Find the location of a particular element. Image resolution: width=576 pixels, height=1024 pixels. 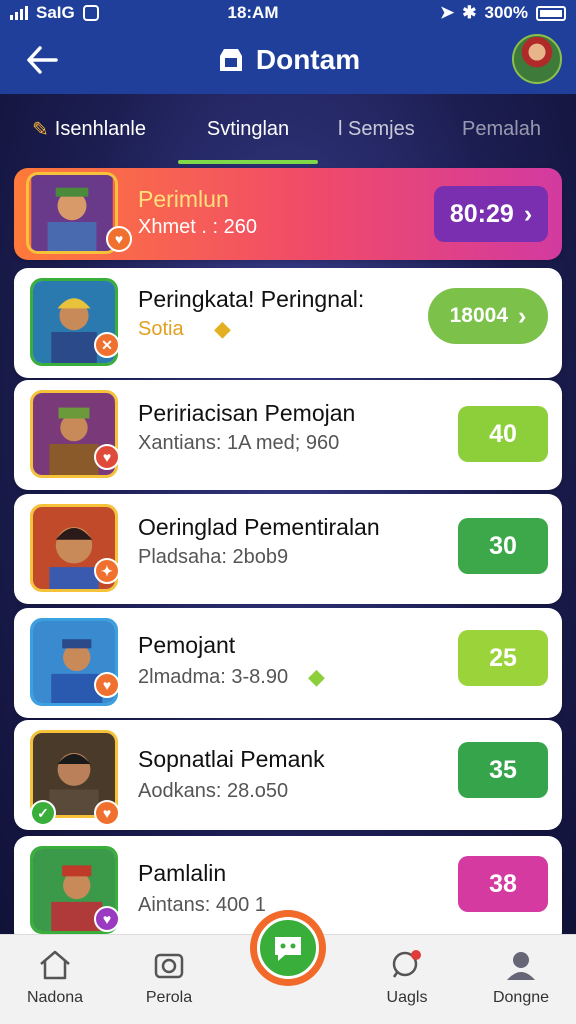

score-button: 35 is located at coordinates (503, 770).